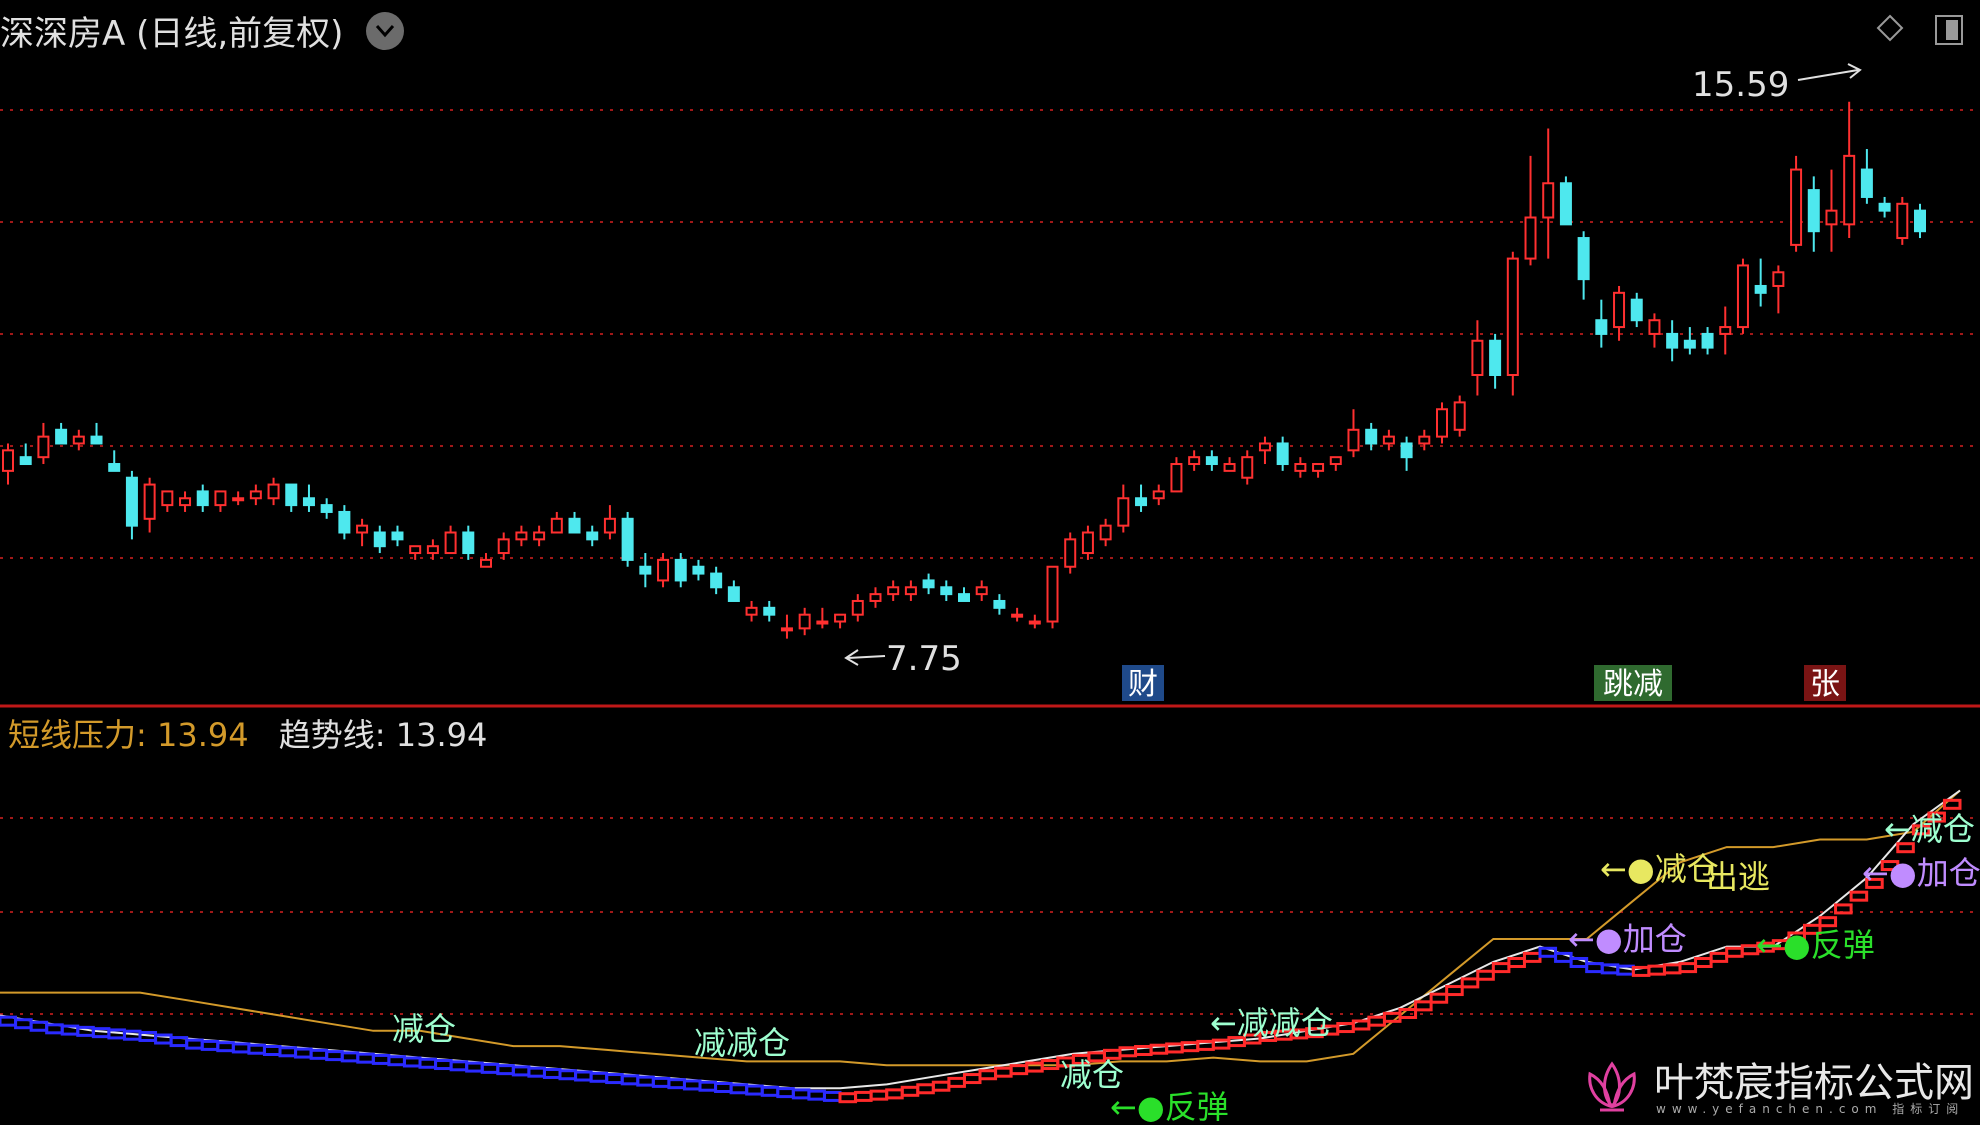  I want to click on badge-jianjian: 跳减, so click(1633, 683).